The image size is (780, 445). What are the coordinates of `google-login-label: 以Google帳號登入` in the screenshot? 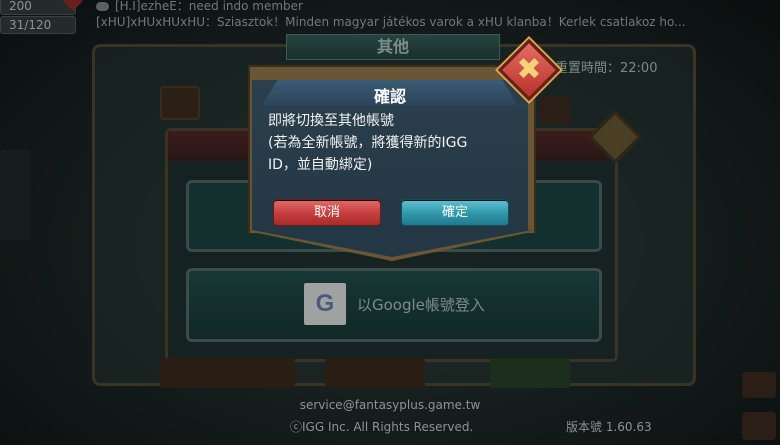 It's located at (421, 305).